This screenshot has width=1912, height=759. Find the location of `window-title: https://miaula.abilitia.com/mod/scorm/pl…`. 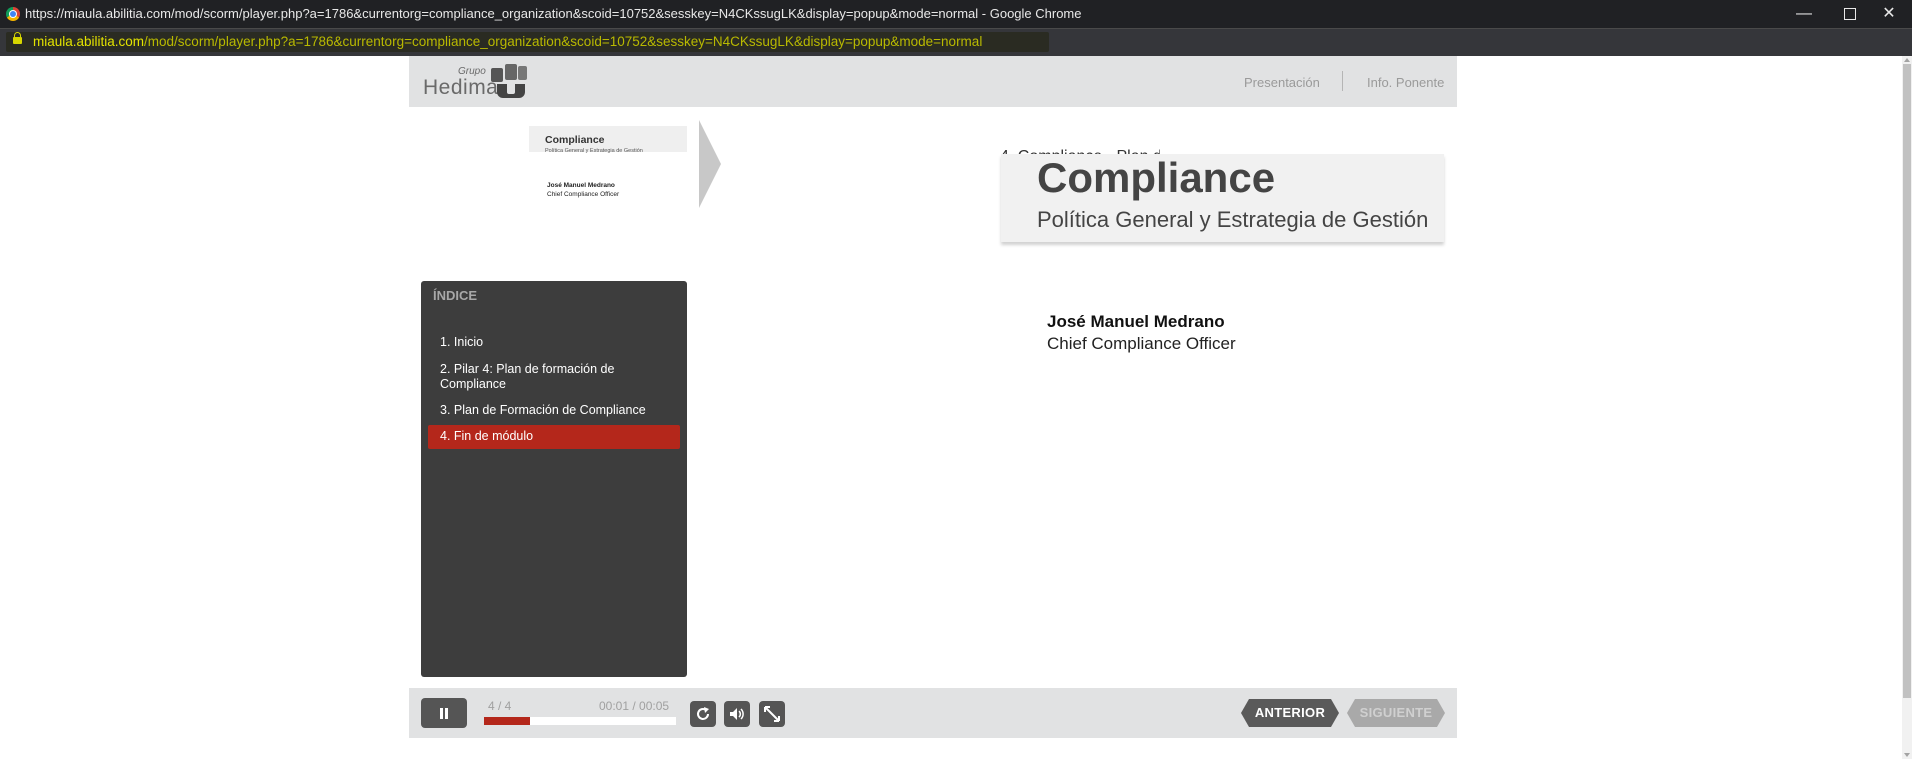

window-title: https://miaula.abilitia.com/mod/scorm/pl… is located at coordinates (553, 13).